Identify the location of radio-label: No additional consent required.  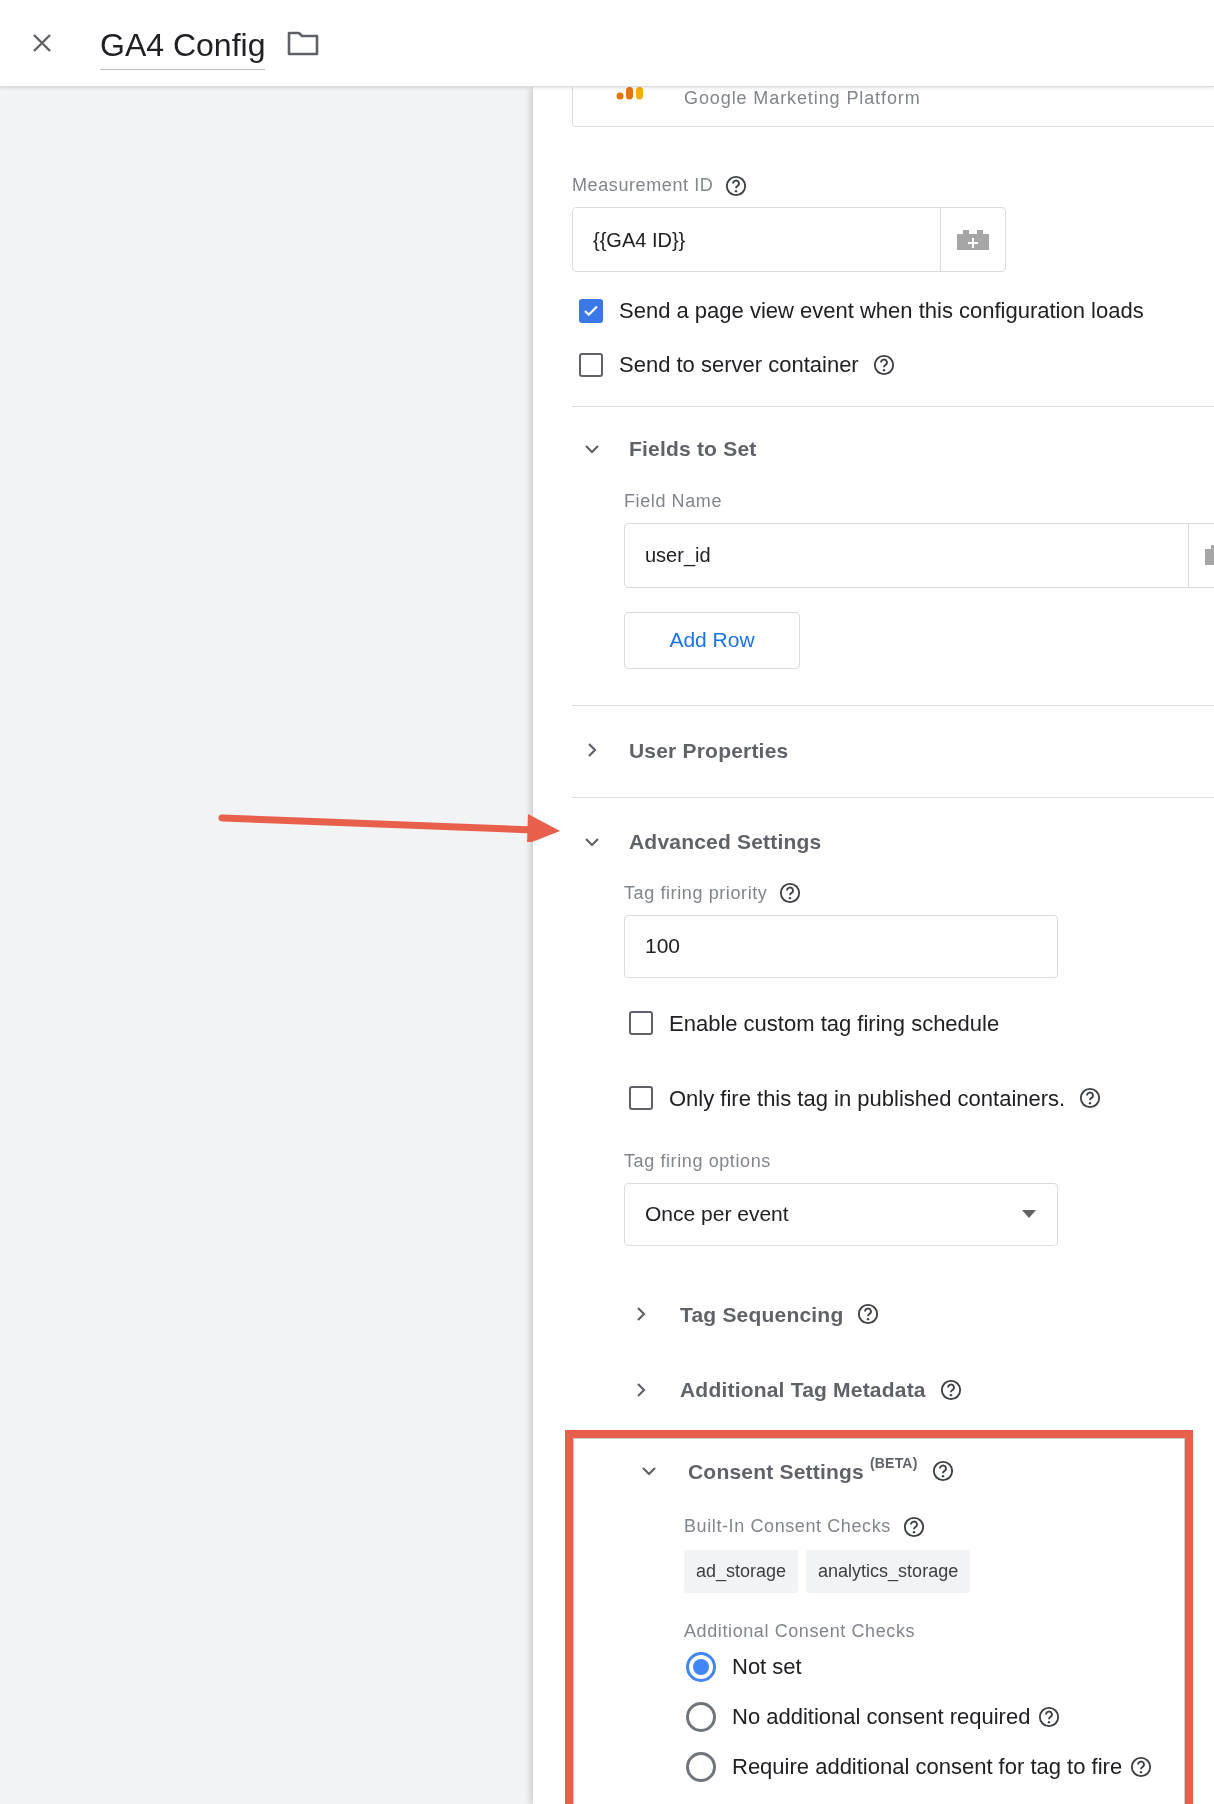
(881, 1717).